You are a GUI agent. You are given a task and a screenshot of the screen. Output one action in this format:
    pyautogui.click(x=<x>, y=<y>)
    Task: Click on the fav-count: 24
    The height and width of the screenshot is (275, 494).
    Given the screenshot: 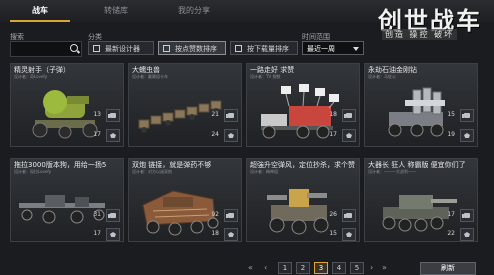 What is the action you would take?
    pyautogui.click(x=215, y=134)
    